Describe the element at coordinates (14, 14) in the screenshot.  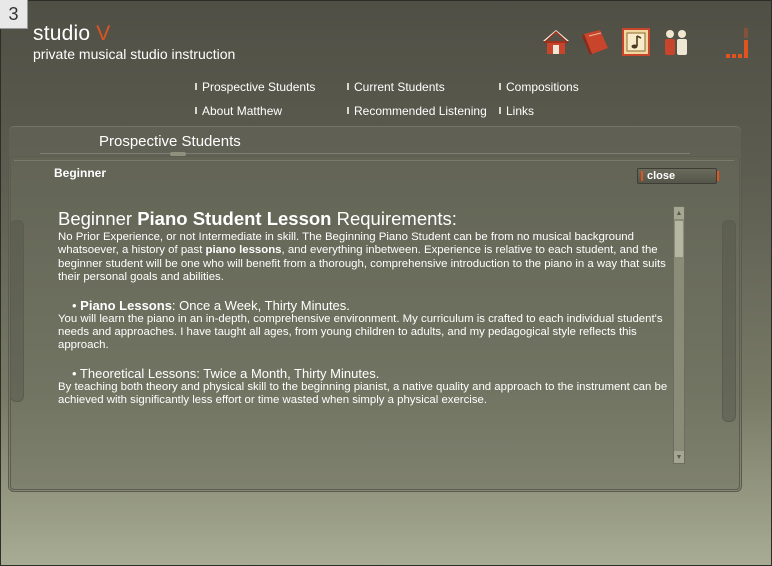
I see `page-number-badge: 3` at that location.